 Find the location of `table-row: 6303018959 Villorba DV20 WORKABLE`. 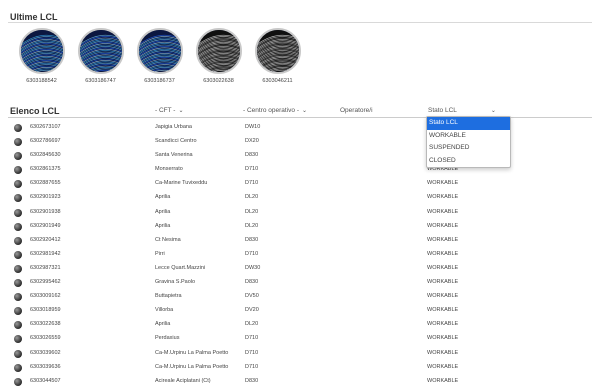

table-row: 6303018959 Villorba DV20 WORKABLE is located at coordinates (300, 311).